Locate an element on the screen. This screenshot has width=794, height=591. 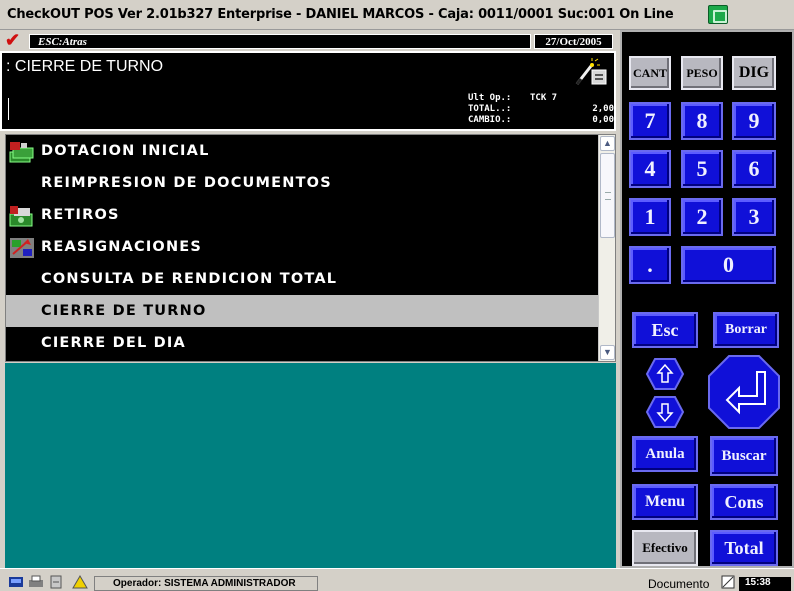
menu-item-consulta-rendicion: CONSULTA DE RENDICION TOTAL is located at coordinates (302, 279).